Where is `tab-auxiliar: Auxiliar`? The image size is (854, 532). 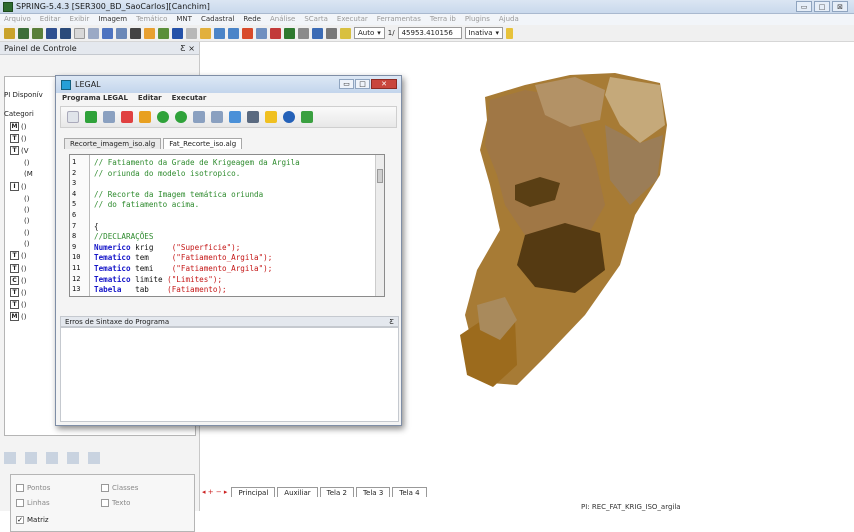 tab-auxiliar: Auxiliar is located at coordinates (297, 492).